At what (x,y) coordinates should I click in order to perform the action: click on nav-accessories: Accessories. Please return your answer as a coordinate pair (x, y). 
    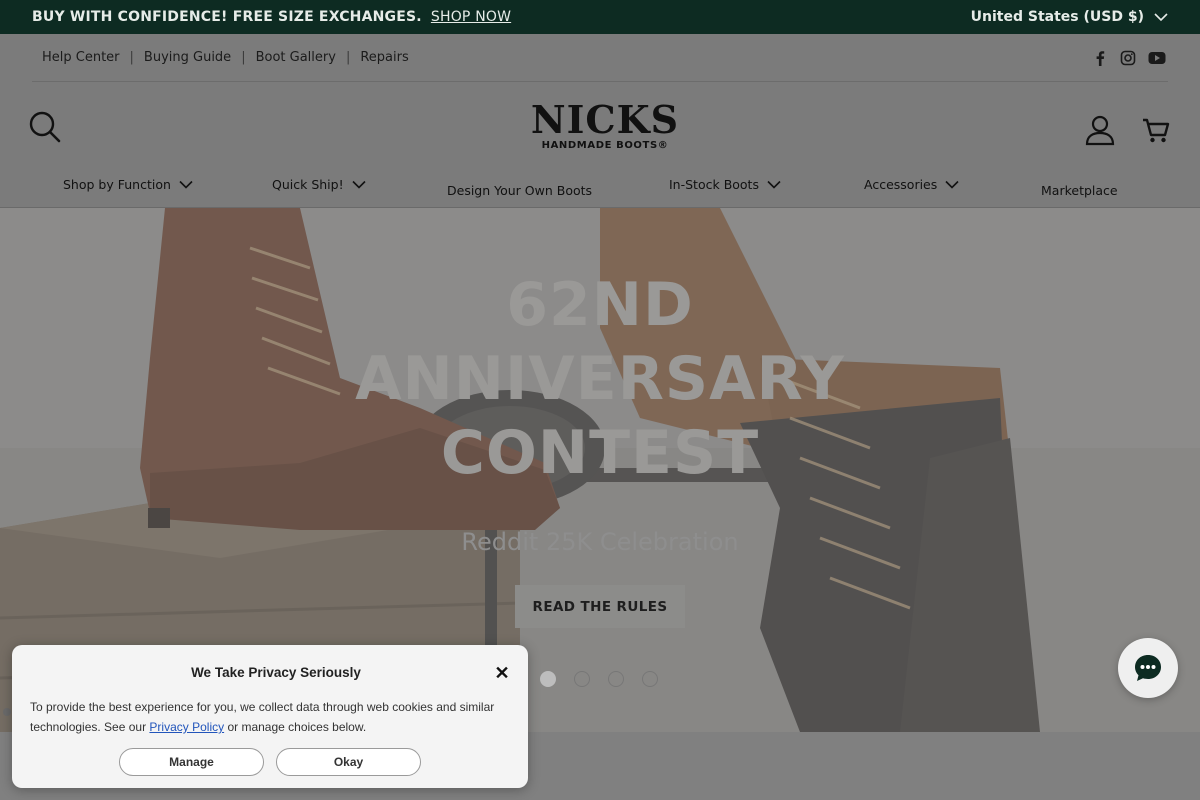
    Looking at the image, I should click on (911, 184).